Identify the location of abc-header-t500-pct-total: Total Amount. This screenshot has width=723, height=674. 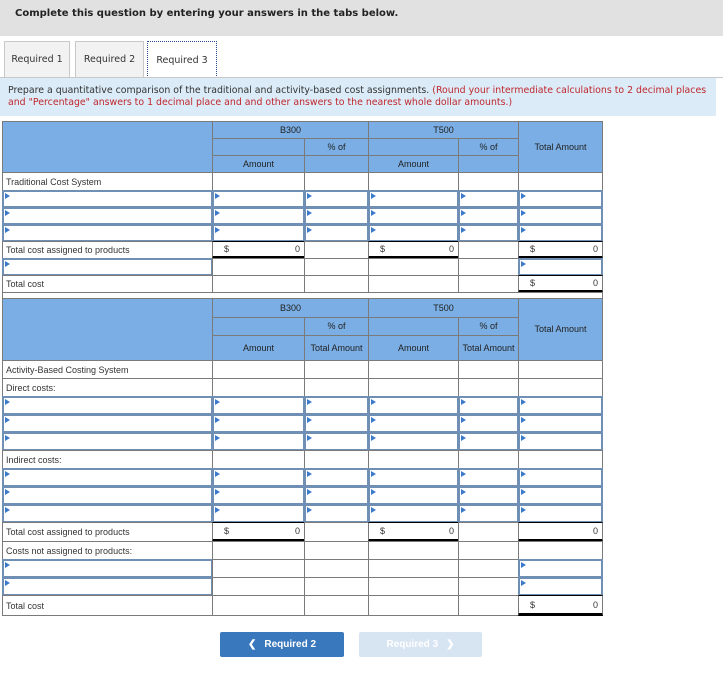
(488, 348).